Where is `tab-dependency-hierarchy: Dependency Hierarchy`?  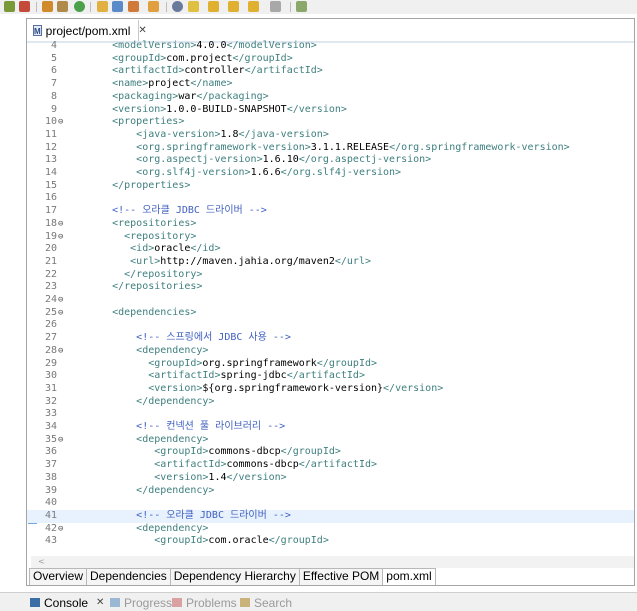
tab-dependency-hierarchy: Dependency Hierarchy is located at coordinates (234, 576).